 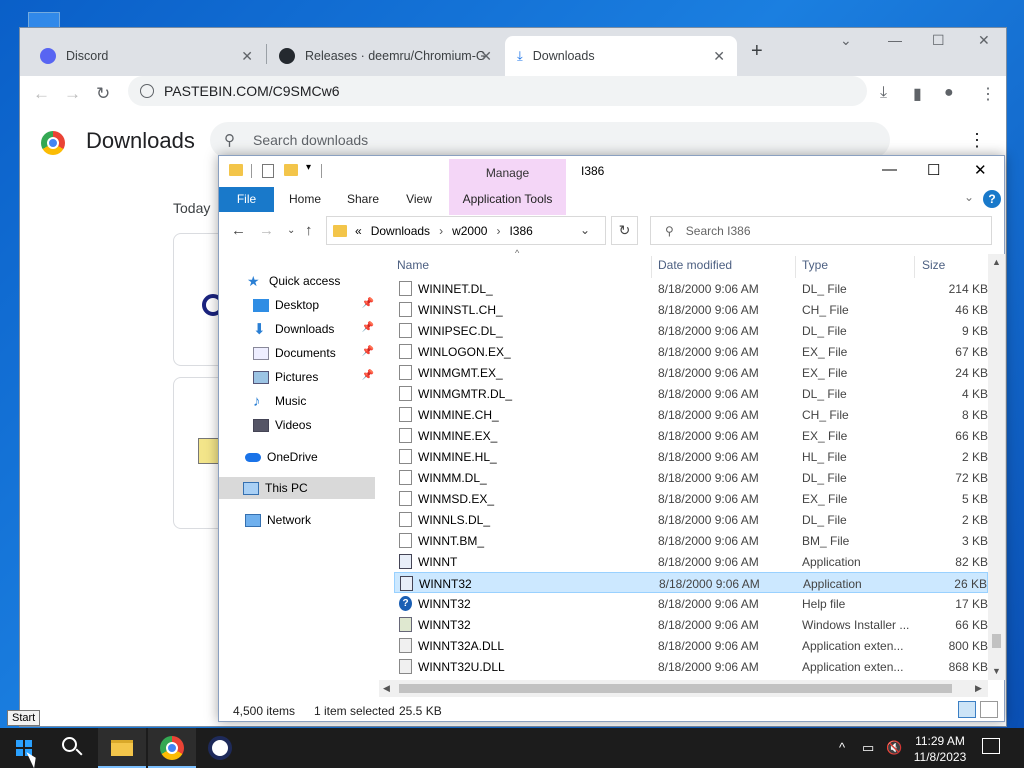 I want to click on side-panel-icon: ▮, so click(x=917, y=94).